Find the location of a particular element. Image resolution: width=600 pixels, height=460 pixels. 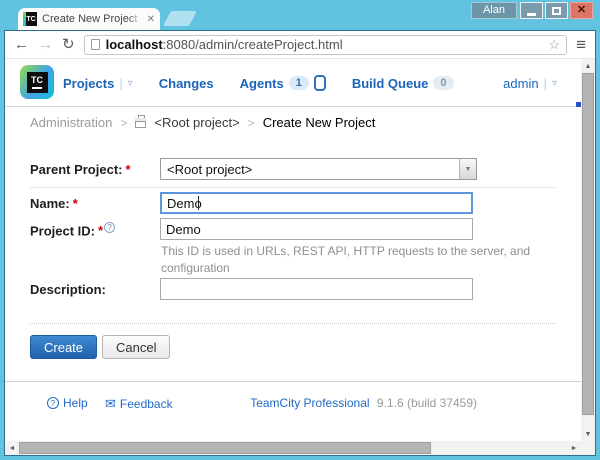

text-caret is located at coordinates (198, 203).